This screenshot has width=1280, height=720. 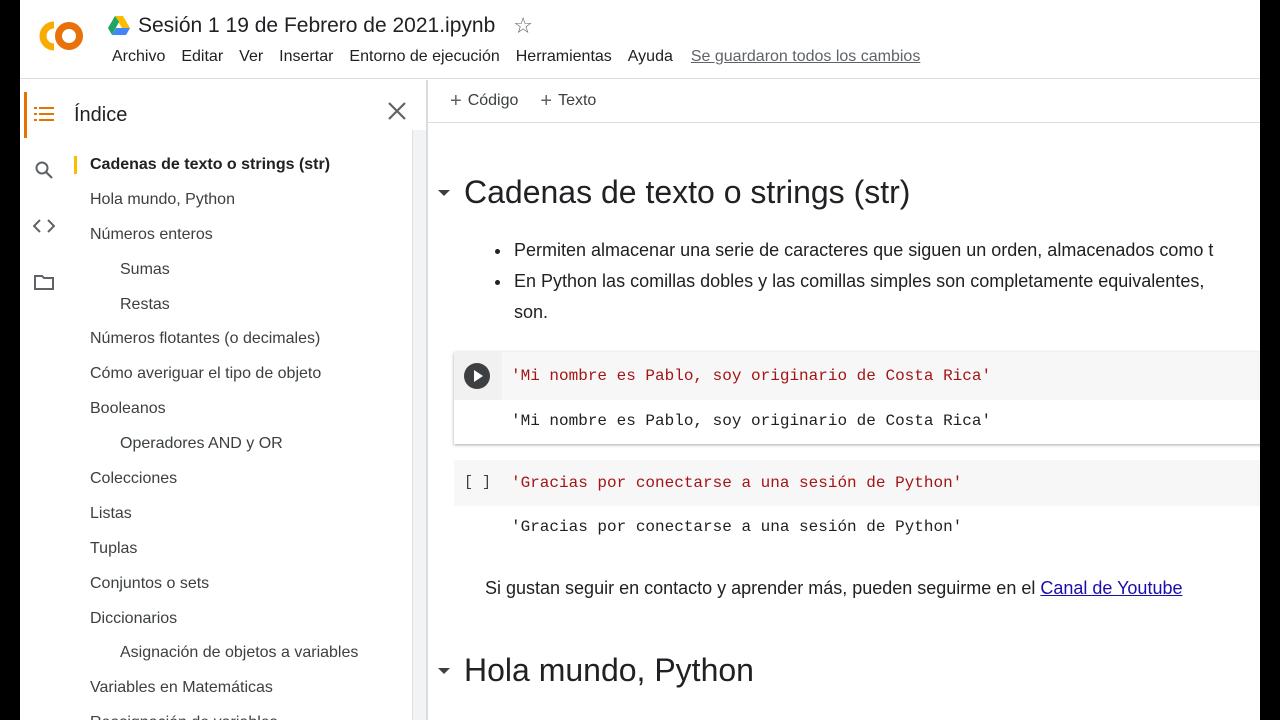 What do you see at coordinates (650, 57) in the screenshot?
I see `menu-ayuda: Ayuda` at bounding box center [650, 57].